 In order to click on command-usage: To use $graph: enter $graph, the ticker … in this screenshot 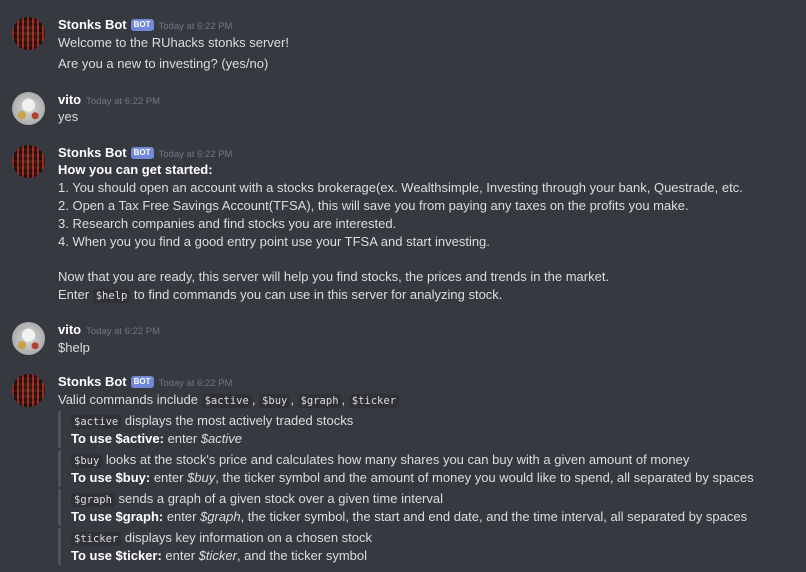, I will do `click(409, 516)`.